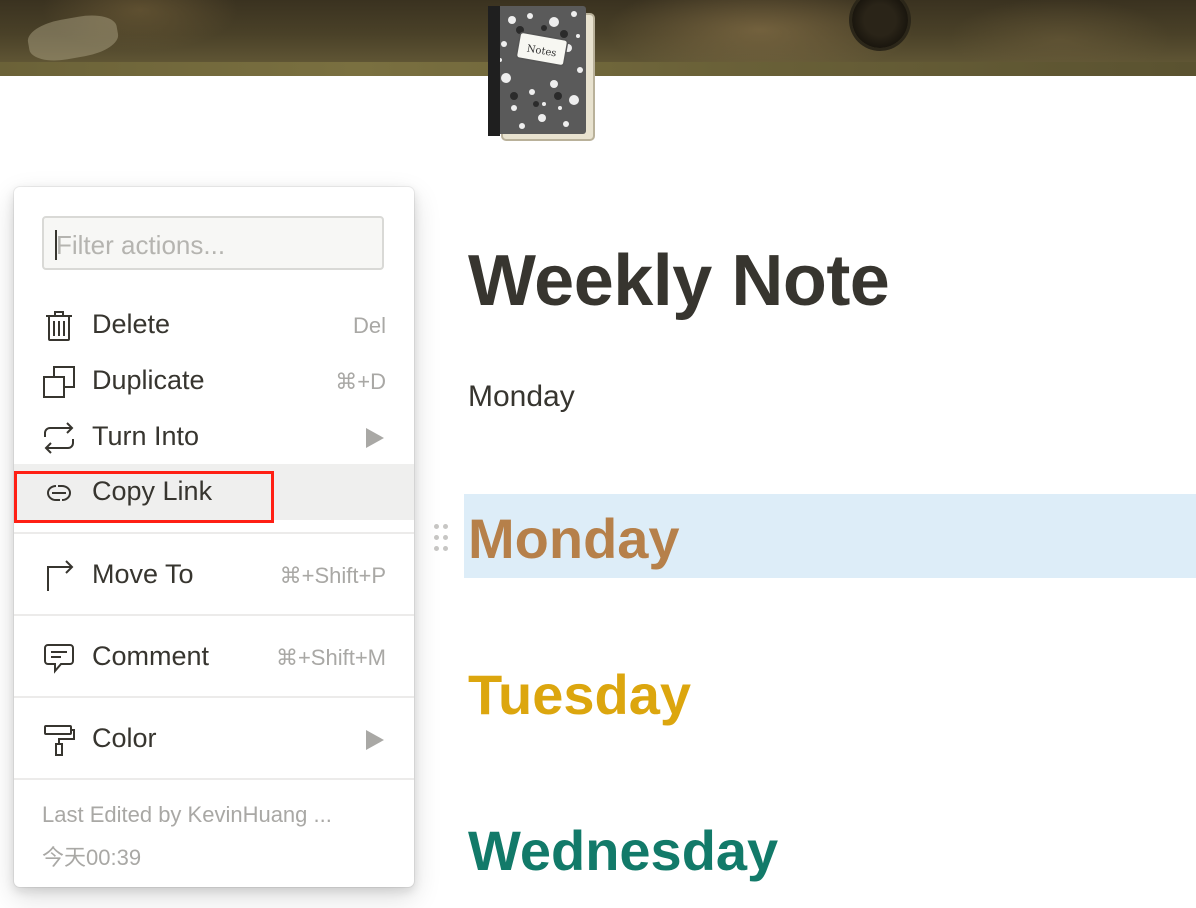 The height and width of the screenshot is (908, 1196). I want to click on shortcut-hint: ⌘+Shift+P, so click(332, 575).